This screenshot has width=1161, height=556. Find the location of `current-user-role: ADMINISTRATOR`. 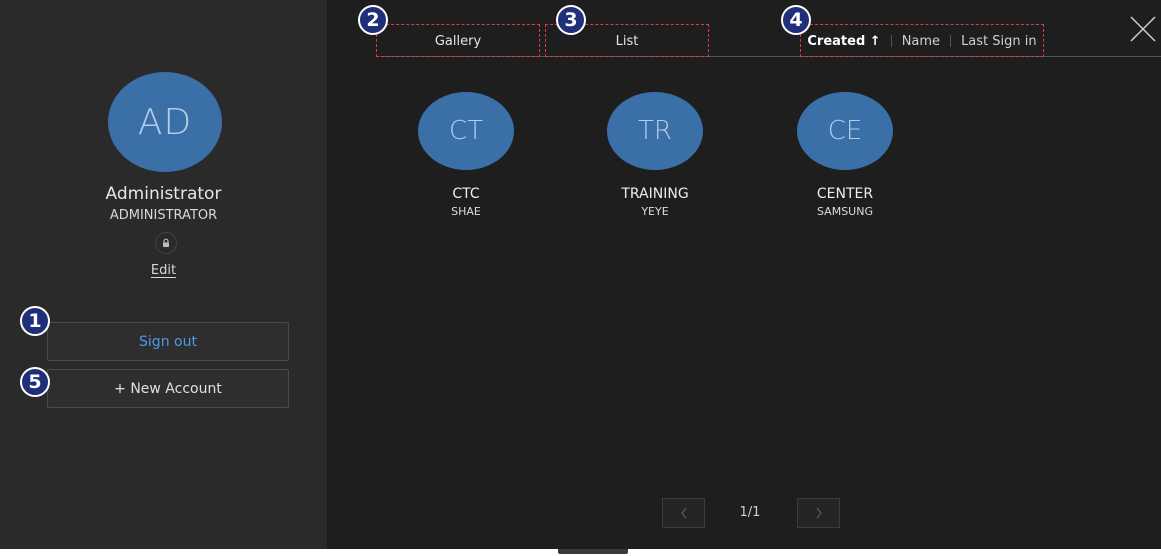

current-user-role: ADMINISTRATOR is located at coordinates (163, 215).